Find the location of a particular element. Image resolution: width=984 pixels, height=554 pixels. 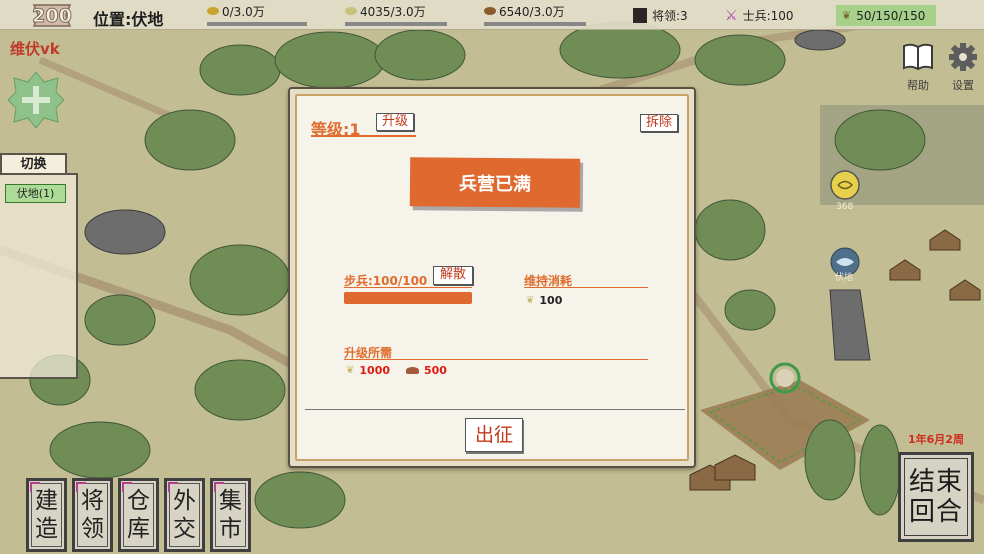

stone-value: 6540/3.0万 is located at coordinates (532, 11).